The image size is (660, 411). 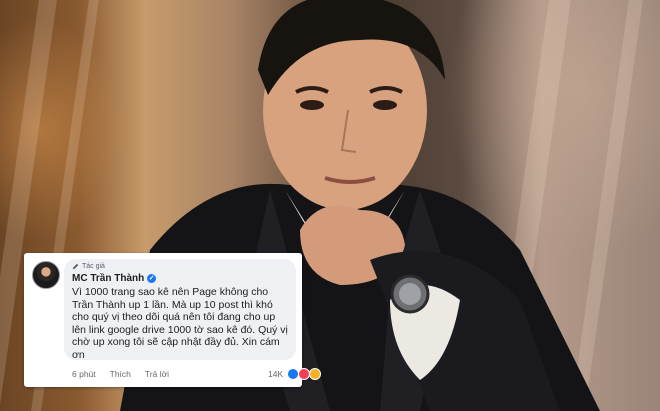 I want to click on verified-icon: ✓, so click(x=152, y=278).